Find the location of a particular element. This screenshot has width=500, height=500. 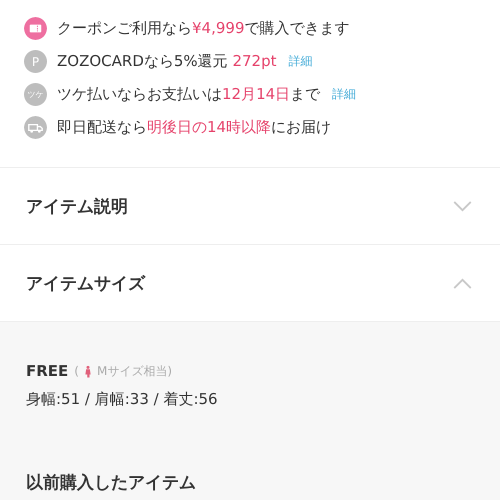

person-icon is located at coordinates (87, 371).